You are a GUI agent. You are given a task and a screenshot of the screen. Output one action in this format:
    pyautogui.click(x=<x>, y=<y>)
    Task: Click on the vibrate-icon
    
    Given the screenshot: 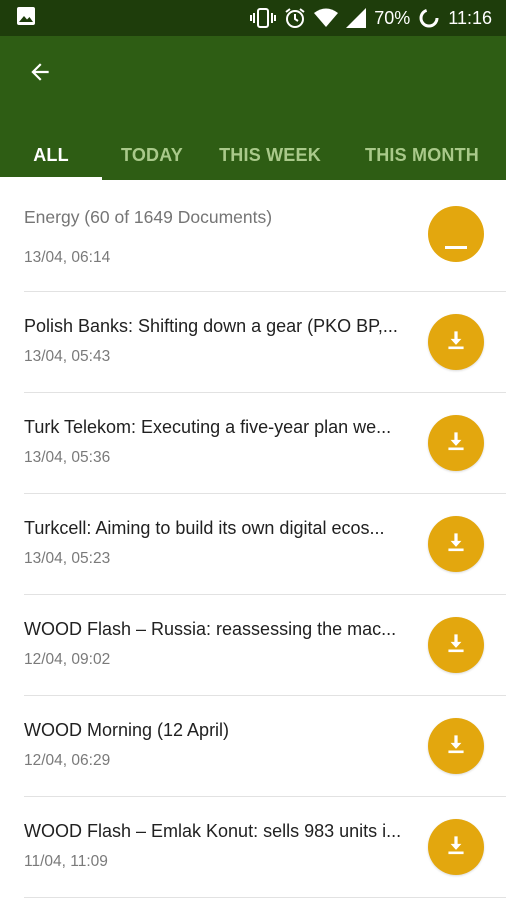 What is the action you would take?
    pyautogui.click(x=263, y=18)
    